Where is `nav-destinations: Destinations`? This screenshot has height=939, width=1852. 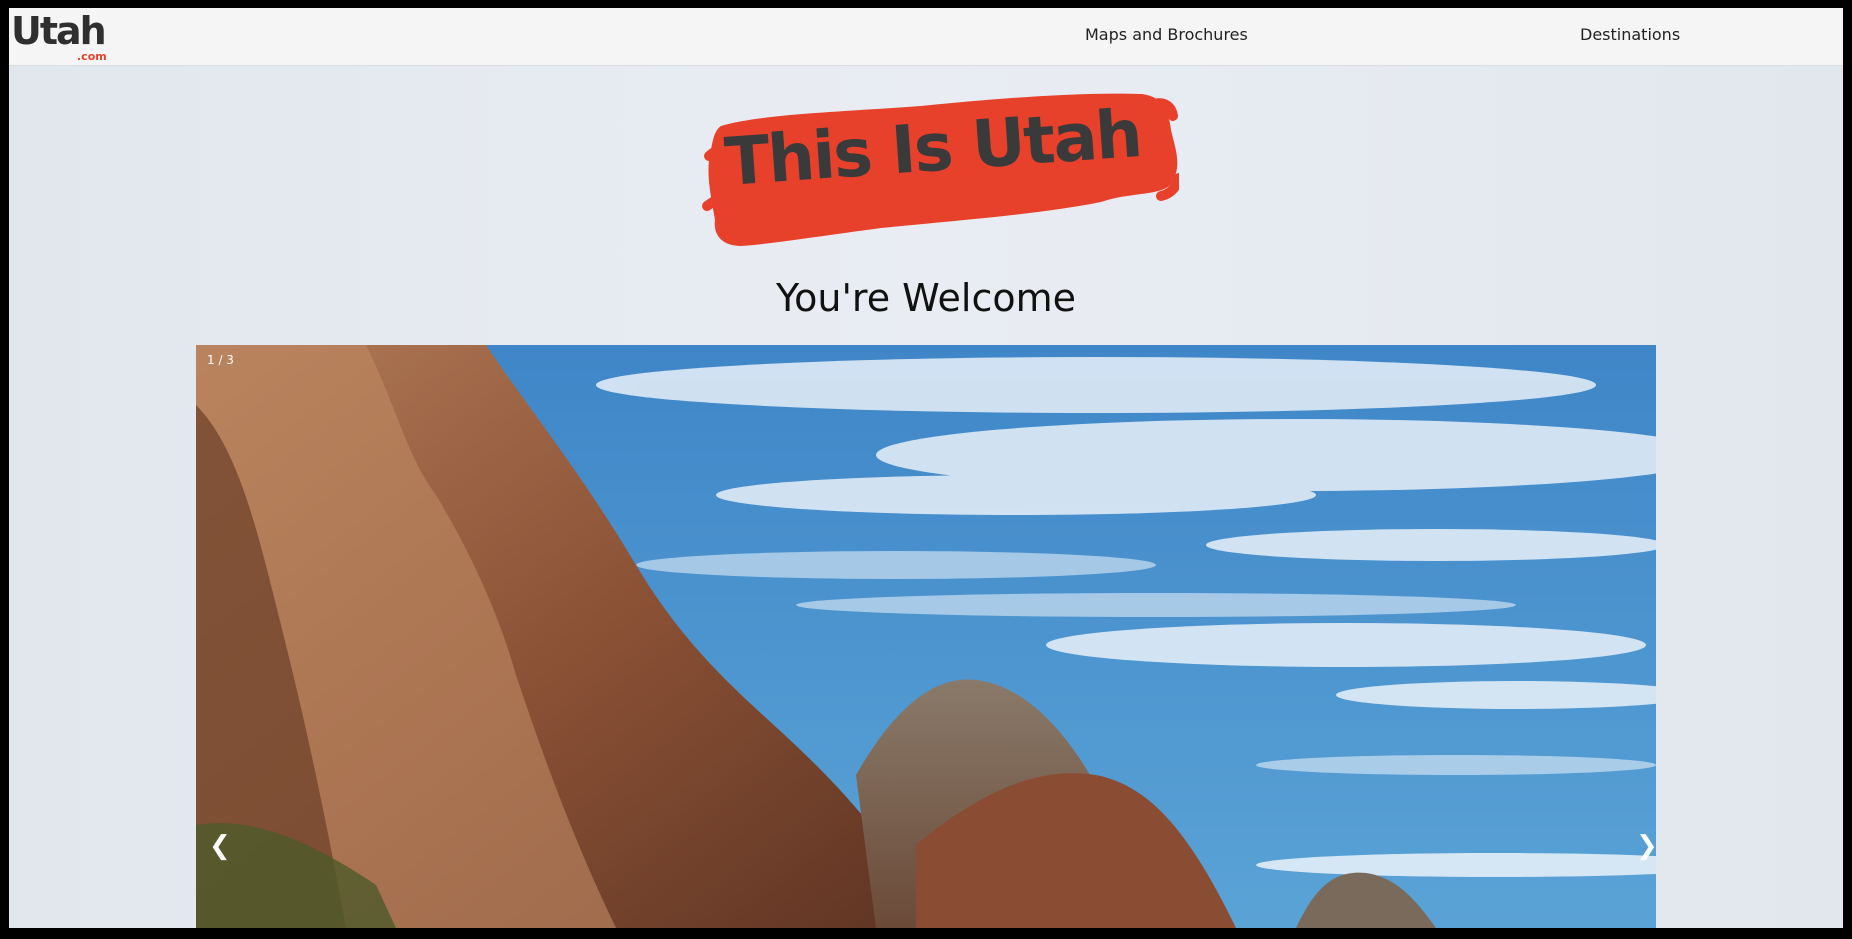 nav-destinations: Destinations is located at coordinates (1630, 34).